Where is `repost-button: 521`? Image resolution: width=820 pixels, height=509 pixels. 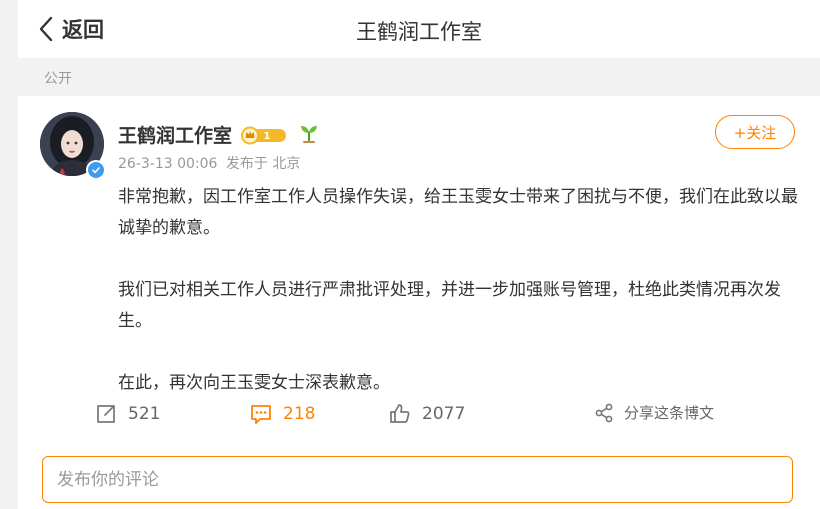
repost-button: 521 is located at coordinates (127, 414).